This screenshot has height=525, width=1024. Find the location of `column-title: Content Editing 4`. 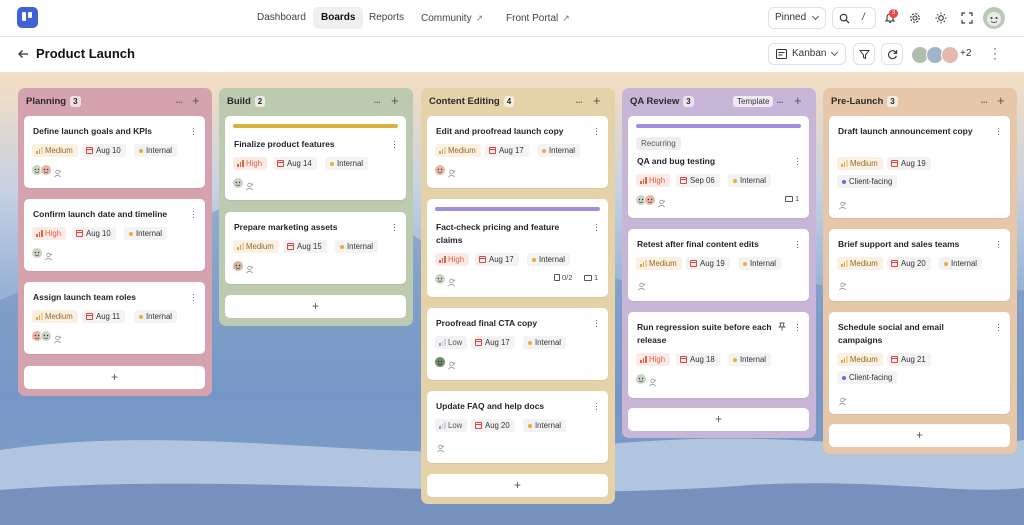

column-title: Content Editing 4 is located at coordinates (472, 101).